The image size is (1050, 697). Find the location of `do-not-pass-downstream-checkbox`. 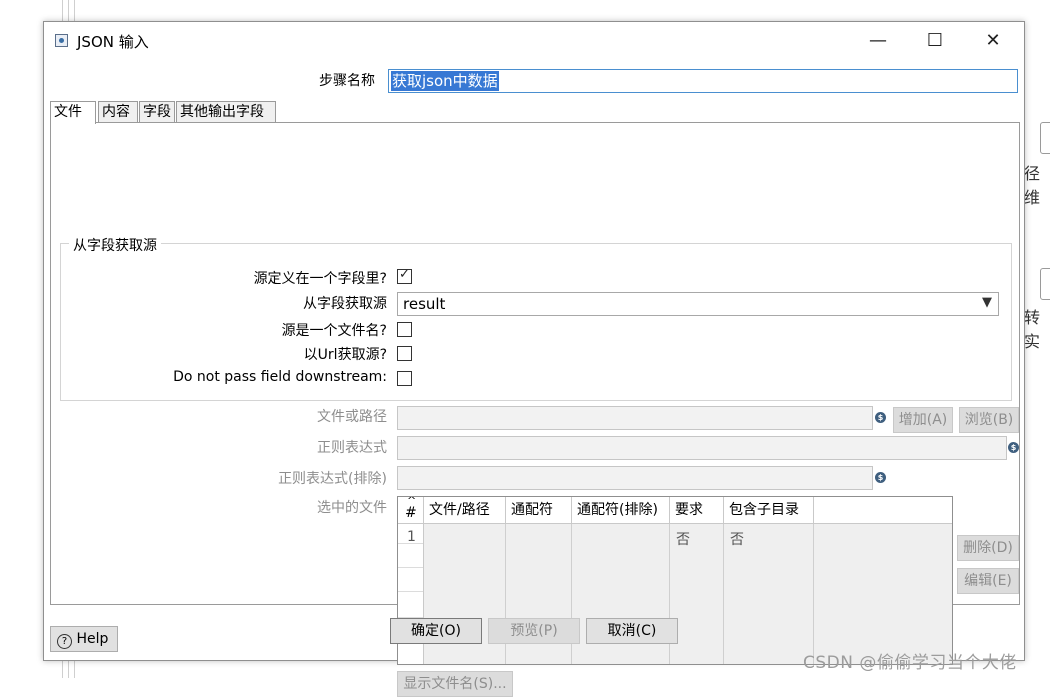

do-not-pass-downstream-checkbox is located at coordinates (404, 378).